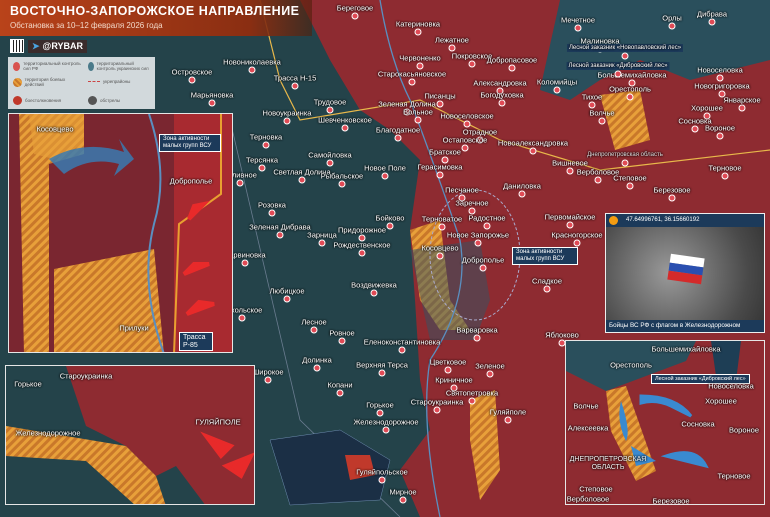 Image resolution: width=770 pixels, height=517 pixels. I want to click on town-label: Островское, so click(192, 72).